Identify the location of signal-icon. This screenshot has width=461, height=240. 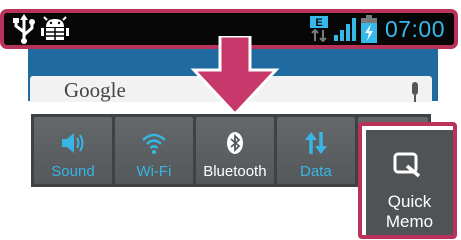
(344, 29).